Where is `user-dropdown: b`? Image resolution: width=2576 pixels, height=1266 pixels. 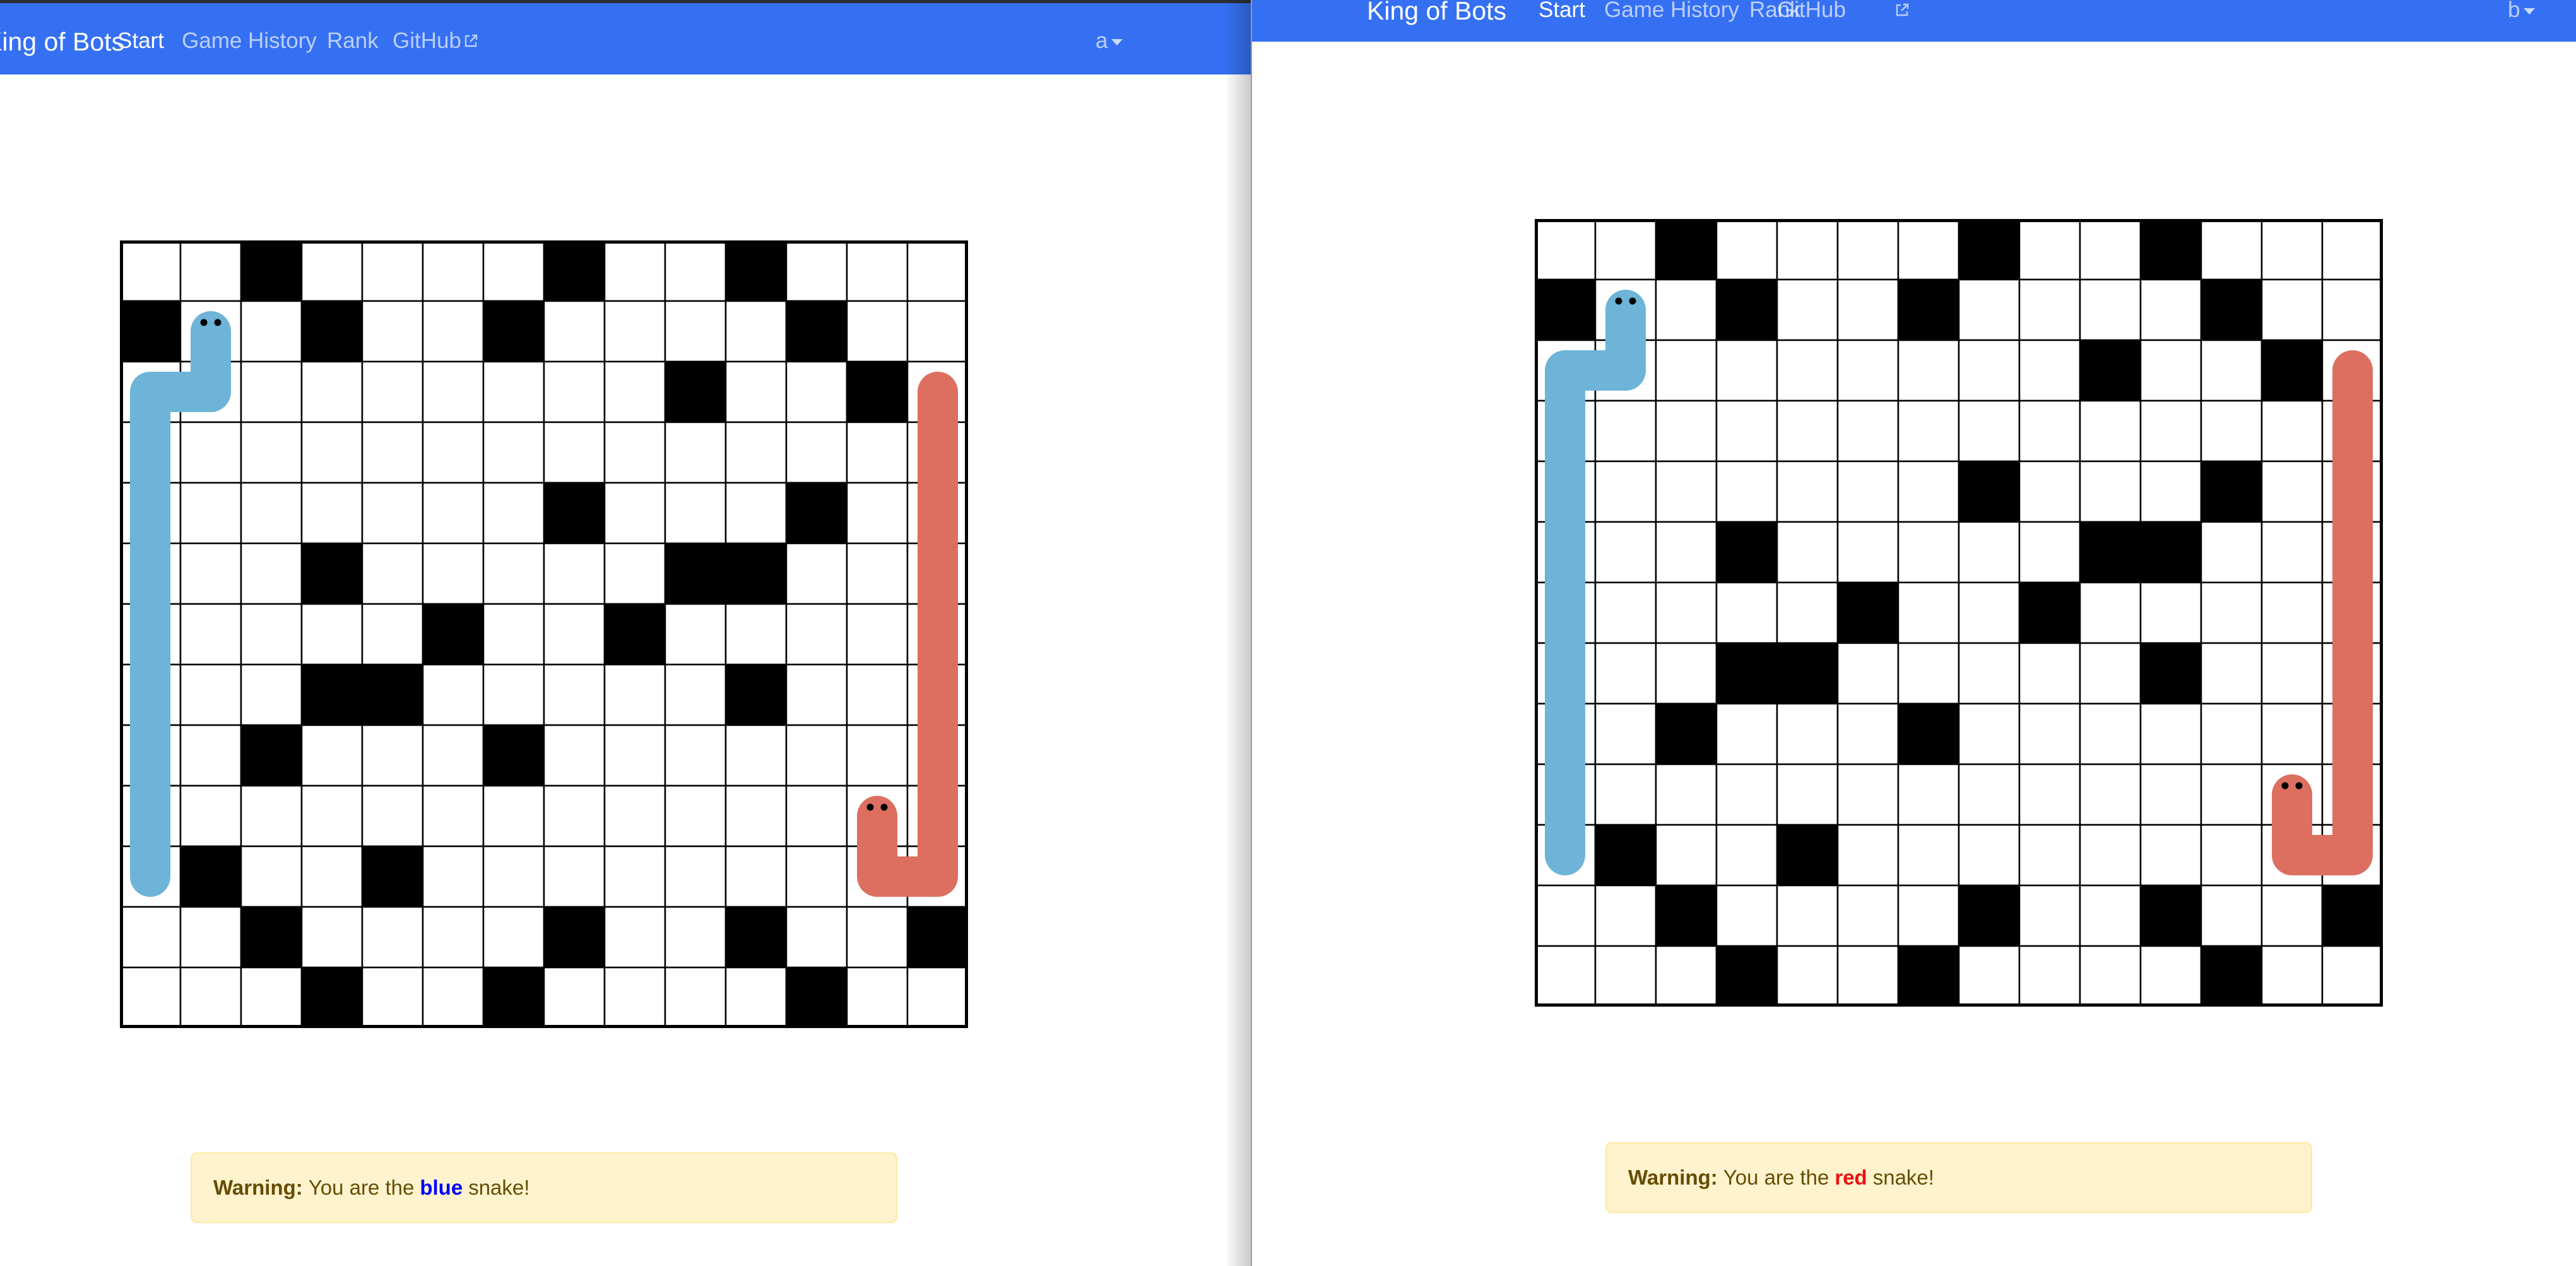 user-dropdown: b is located at coordinates (2522, 11).